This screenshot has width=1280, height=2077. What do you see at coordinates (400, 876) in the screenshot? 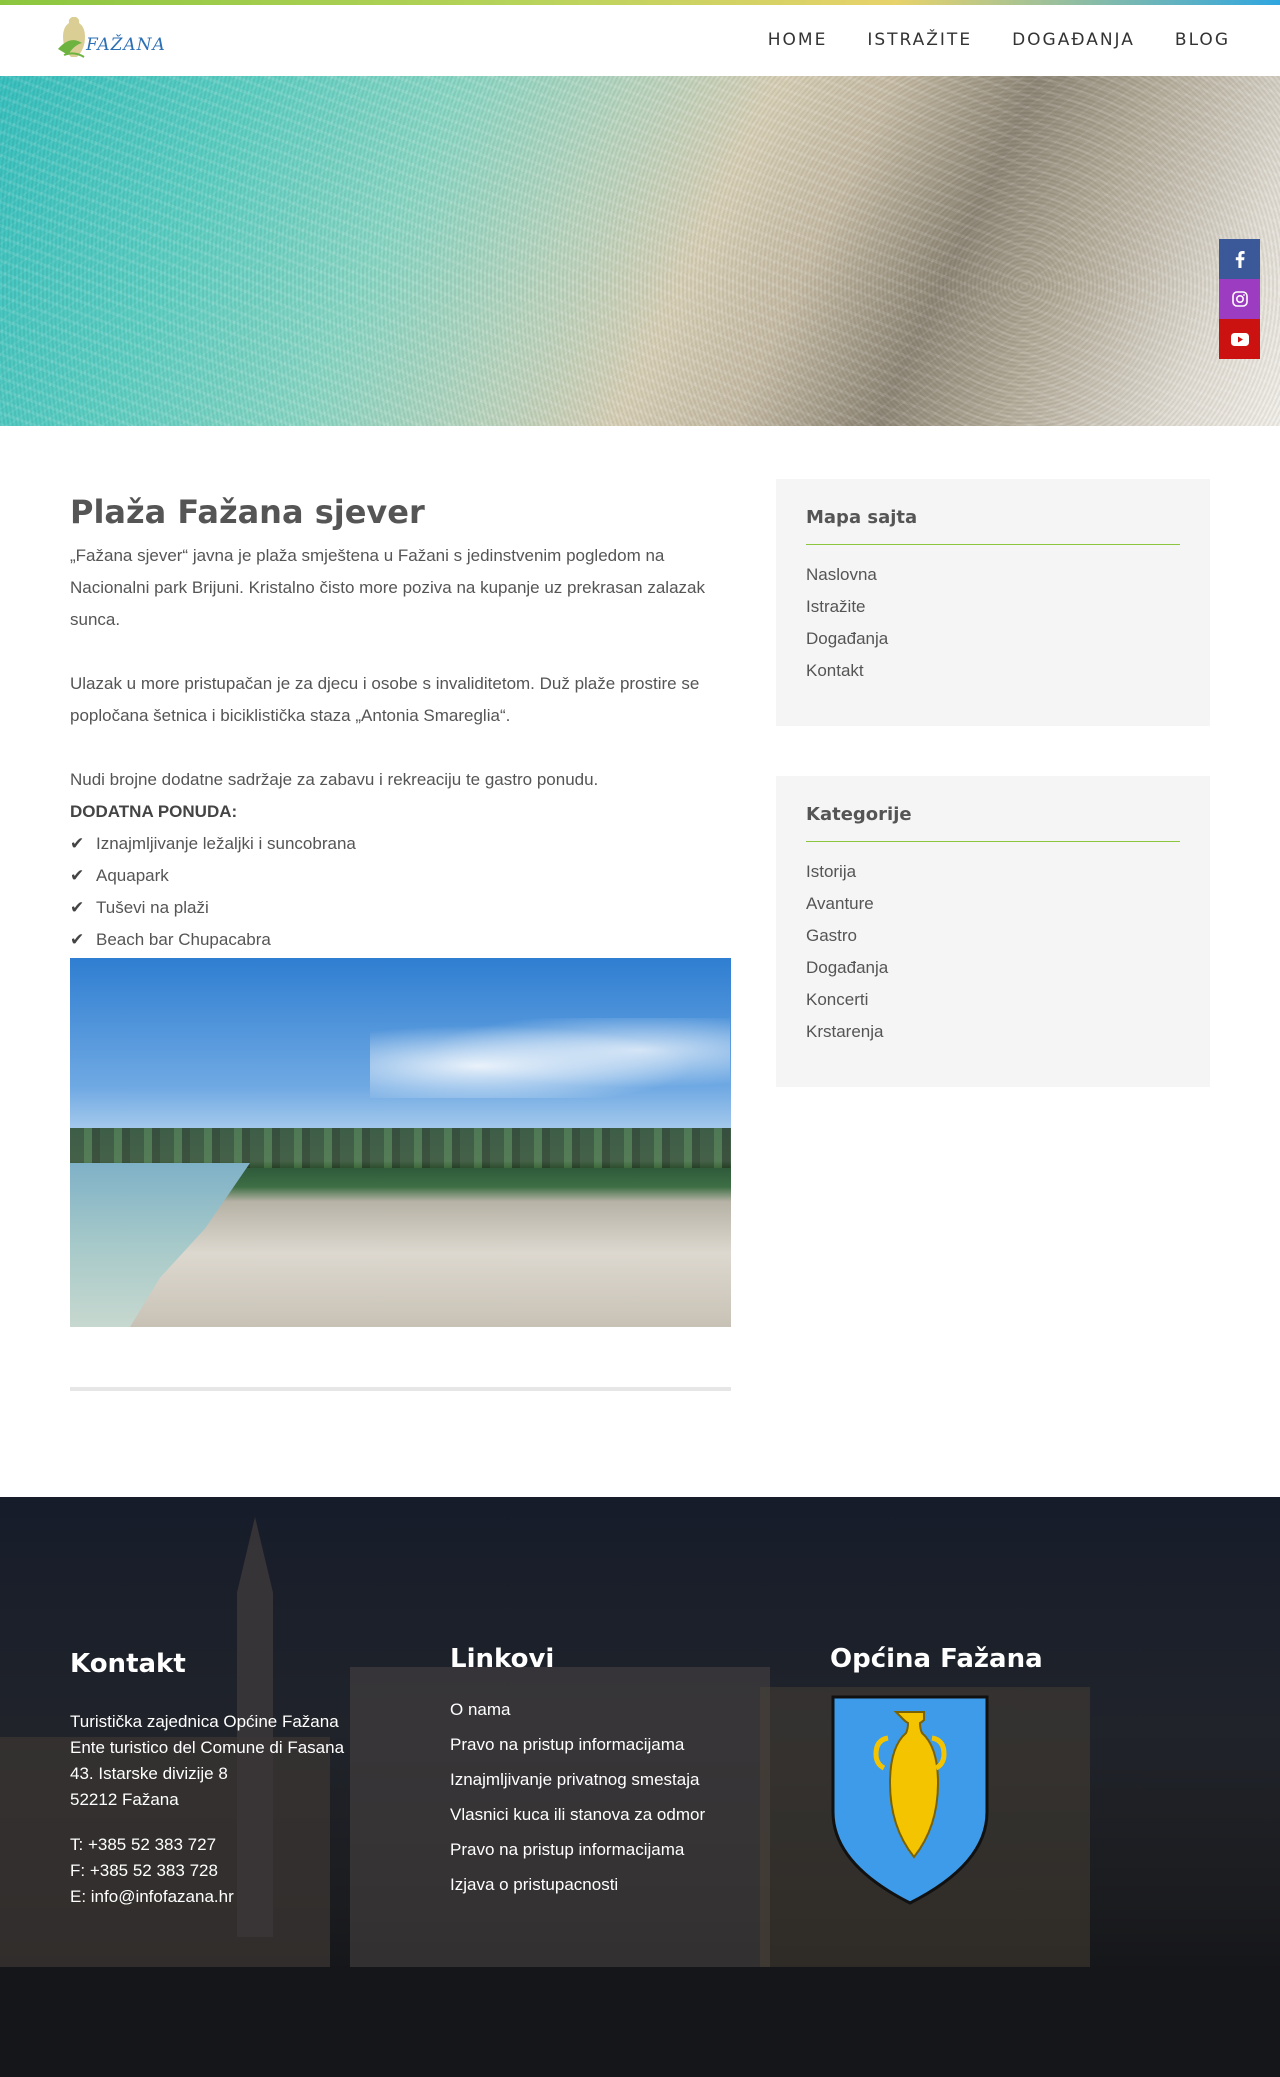
I see `list-item: ✔ Aquapark` at bounding box center [400, 876].